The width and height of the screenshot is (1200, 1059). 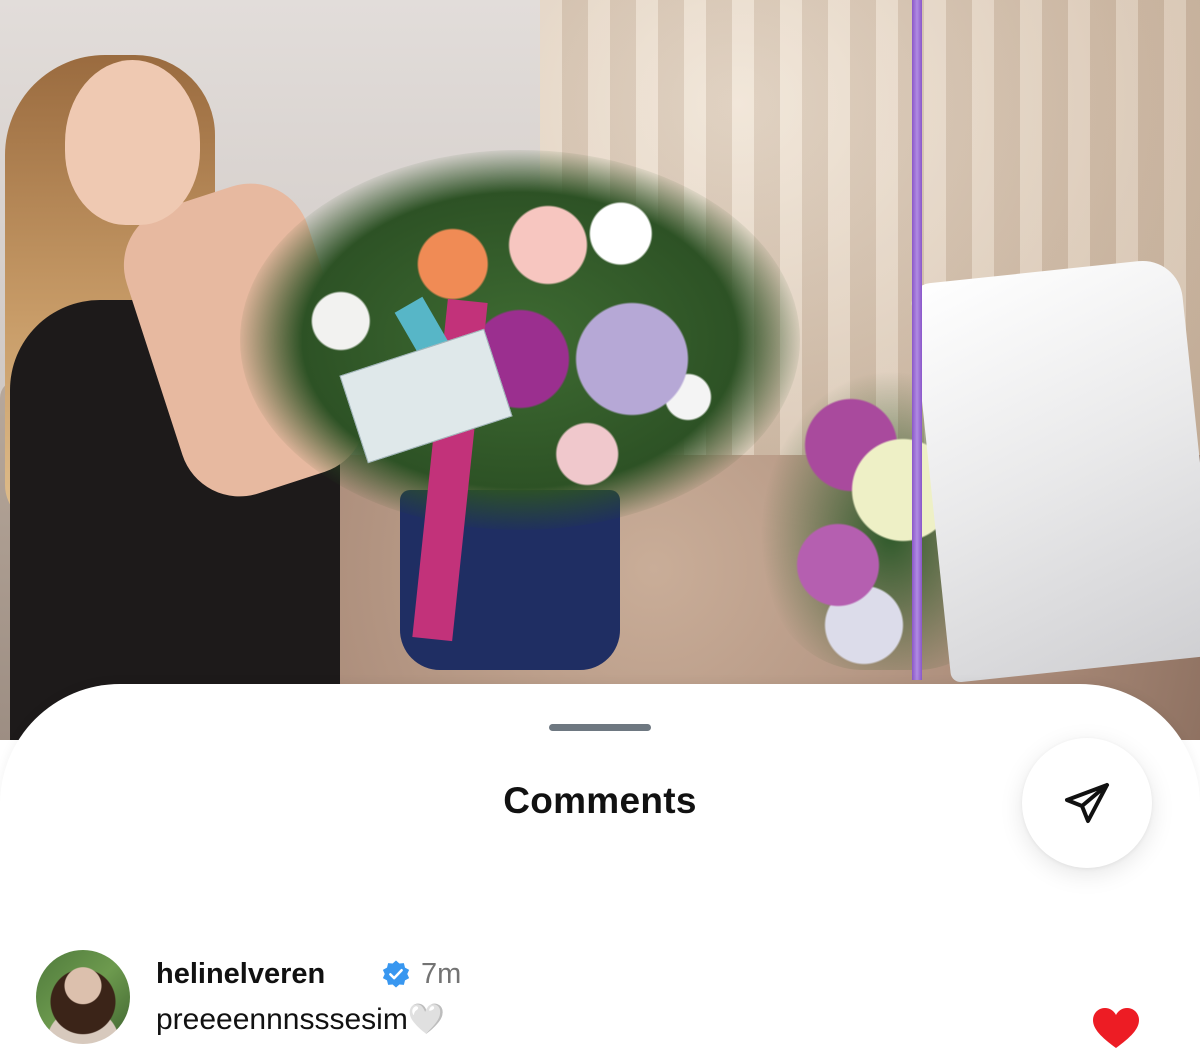 I want to click on comment-body: preeeennnsssesim, so click(x=282, y=1019).